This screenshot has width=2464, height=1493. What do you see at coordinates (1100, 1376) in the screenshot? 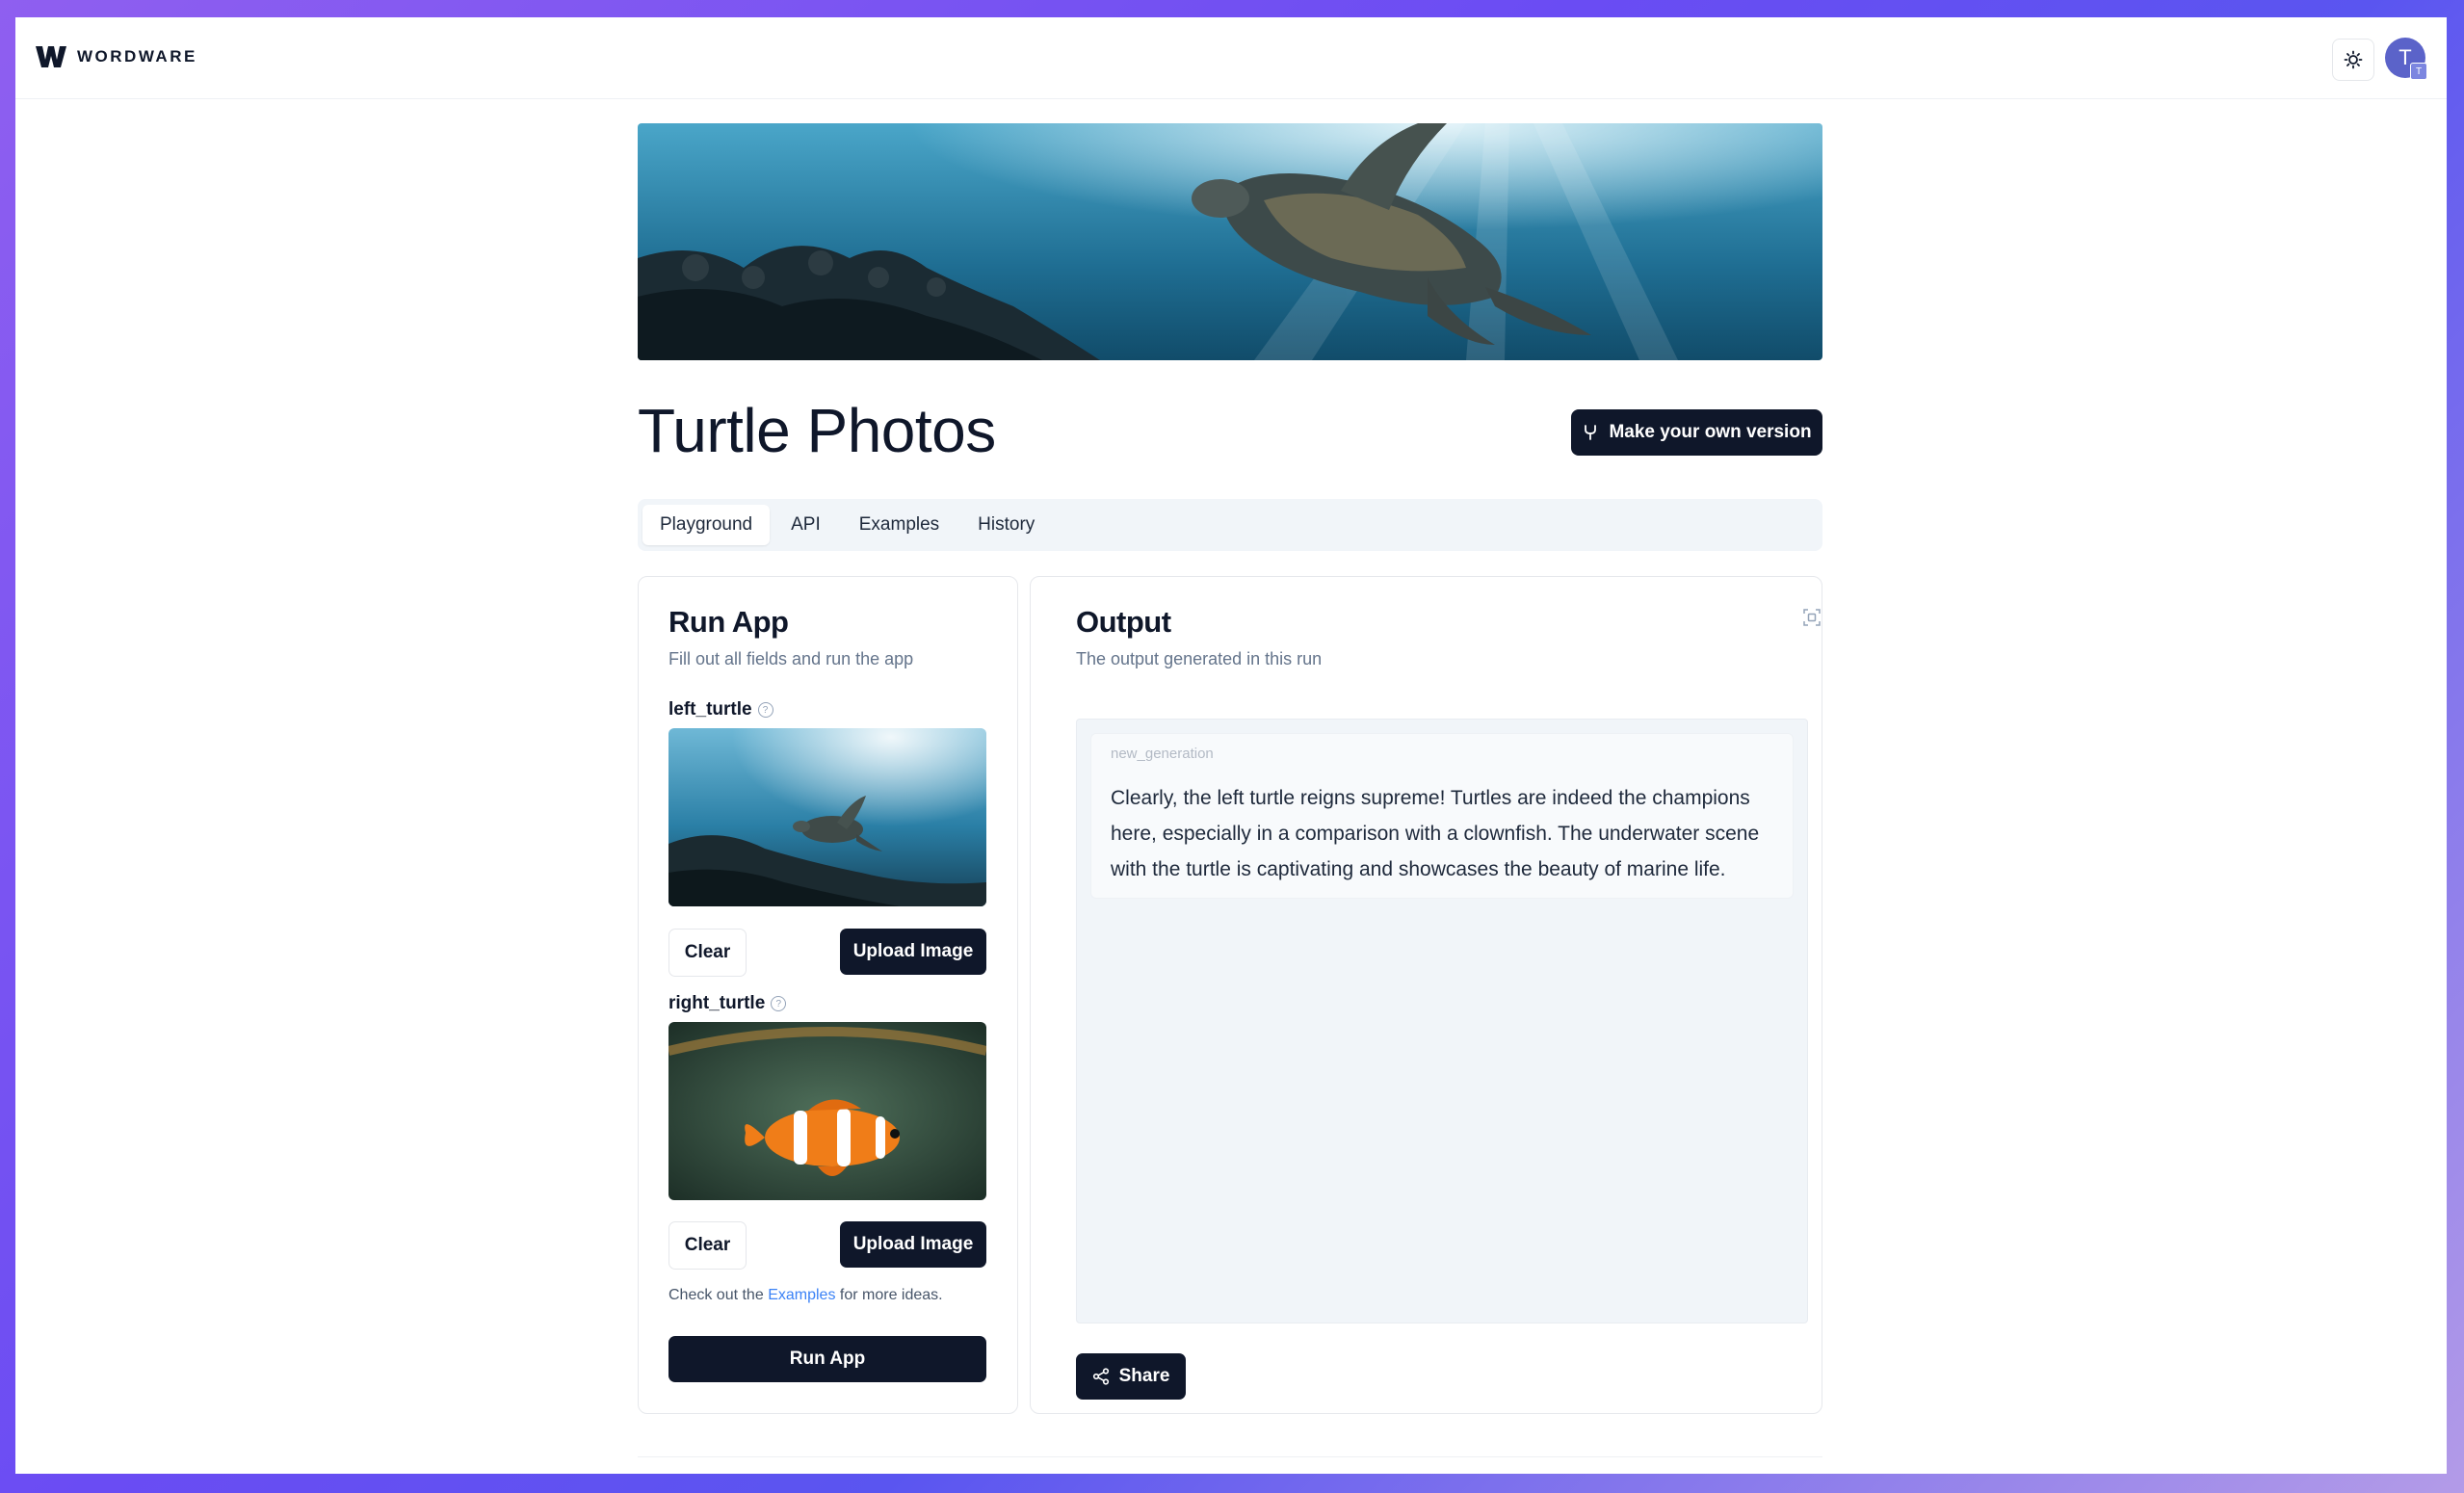
I see `share-icon` at bounding box center [1100, 1376].